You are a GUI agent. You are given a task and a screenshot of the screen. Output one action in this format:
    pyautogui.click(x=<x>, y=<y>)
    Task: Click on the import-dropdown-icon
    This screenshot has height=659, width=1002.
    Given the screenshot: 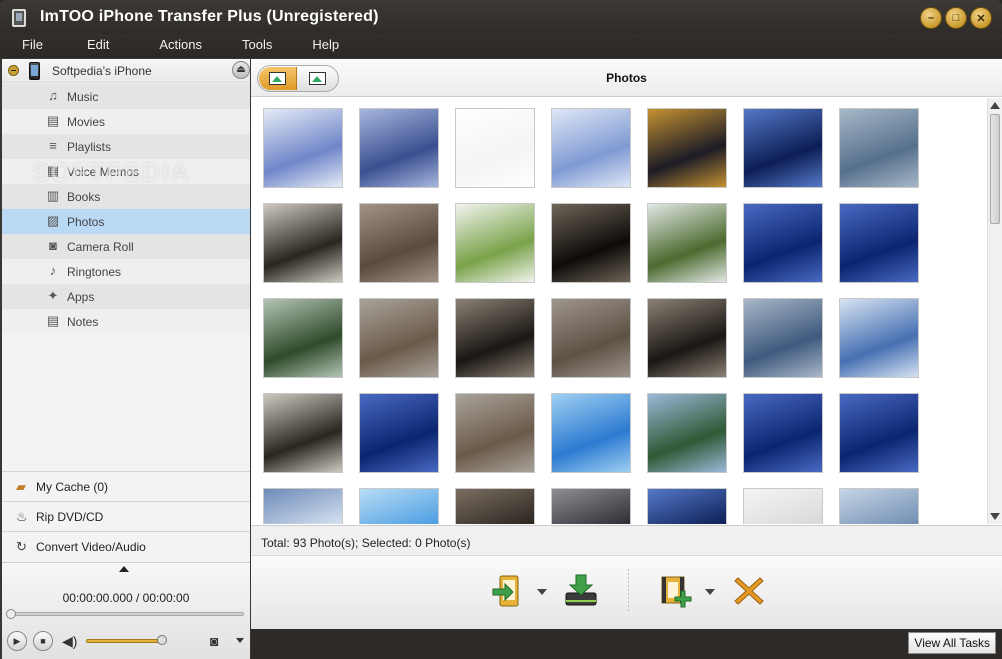 What is the action you would take?
    pyautogui.click(x=542, y=592)
    